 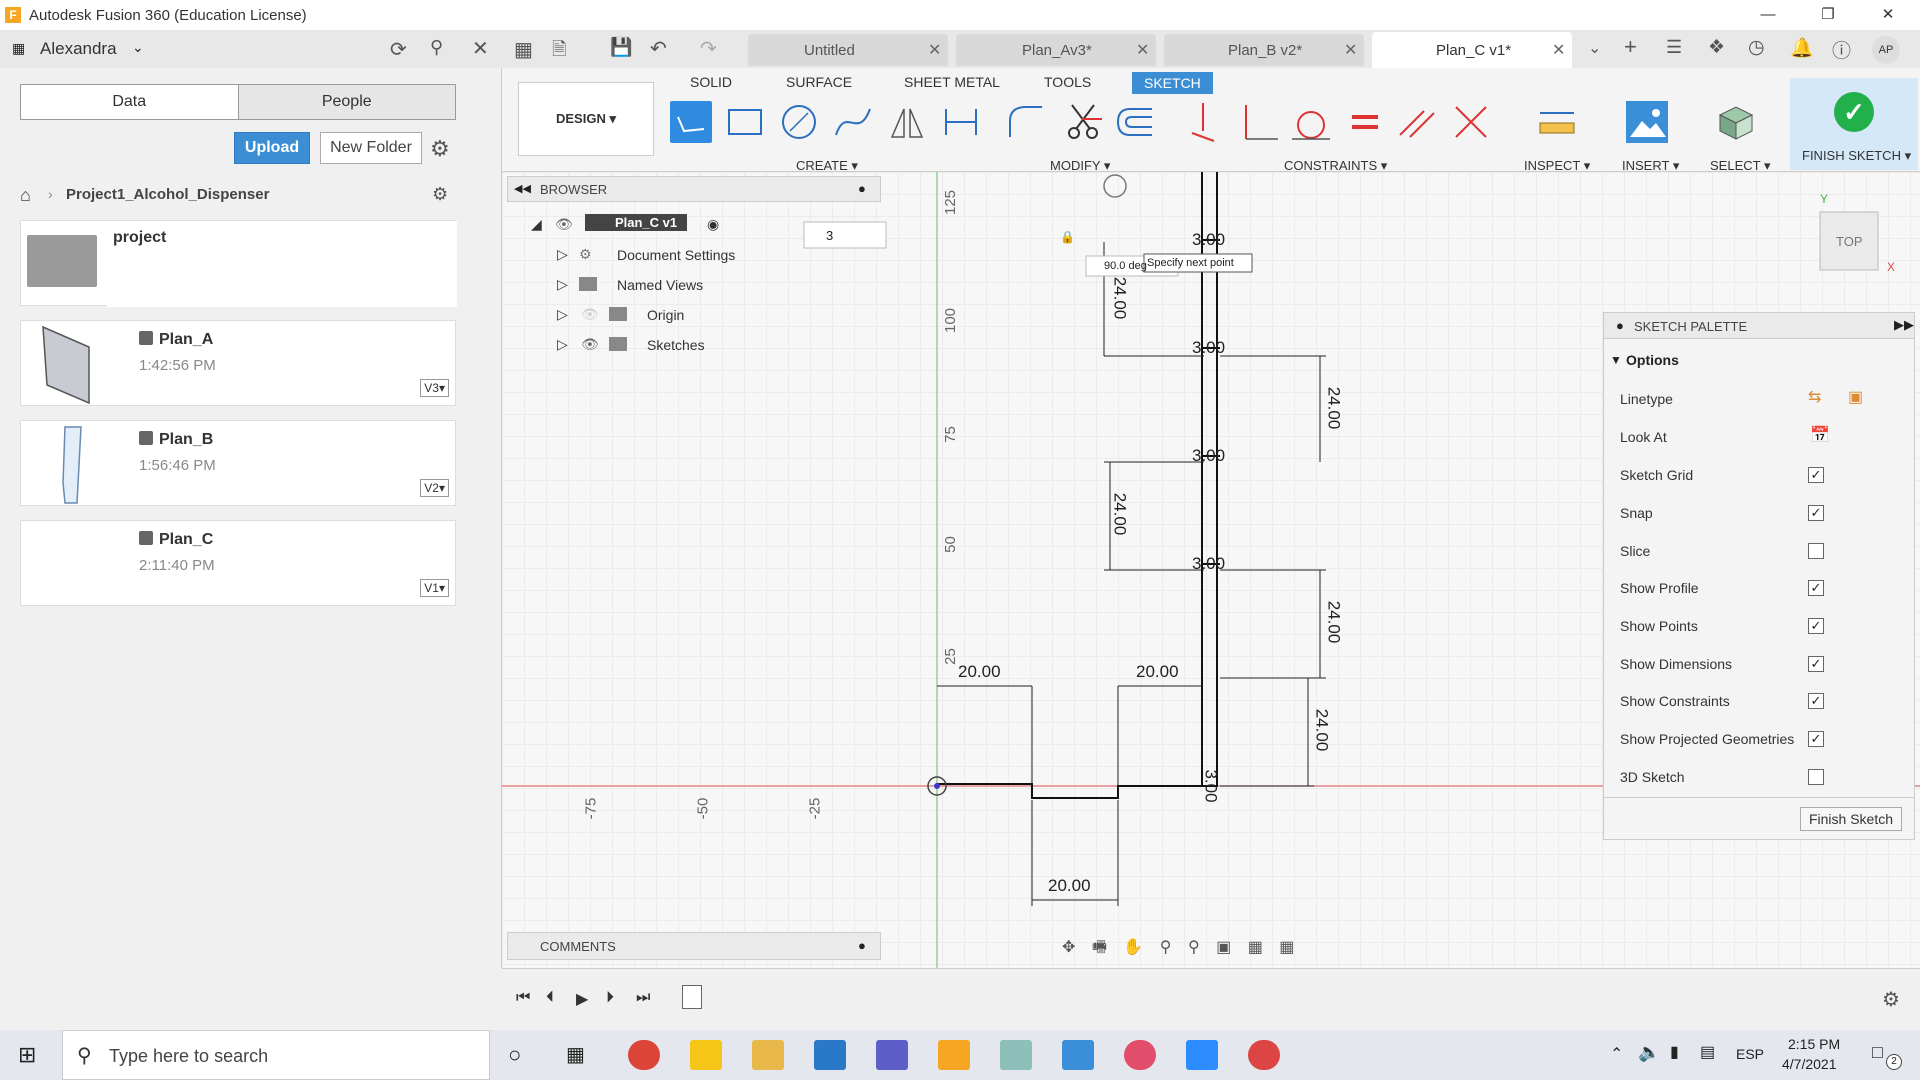 What do you see at coordinates (1855, 397) in the screenshot?
I see `centerline-icon: ▣` at bounding box center [1855, 397].